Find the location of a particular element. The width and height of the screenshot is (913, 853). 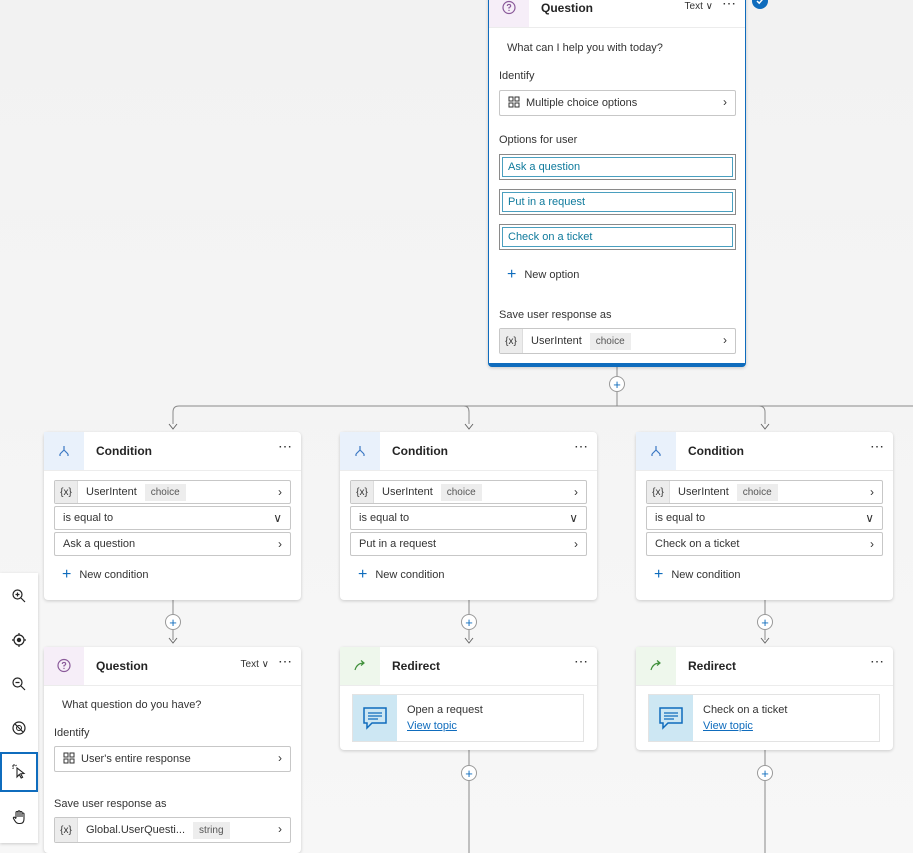

fit-view-button is located at coordinates (19, 641).